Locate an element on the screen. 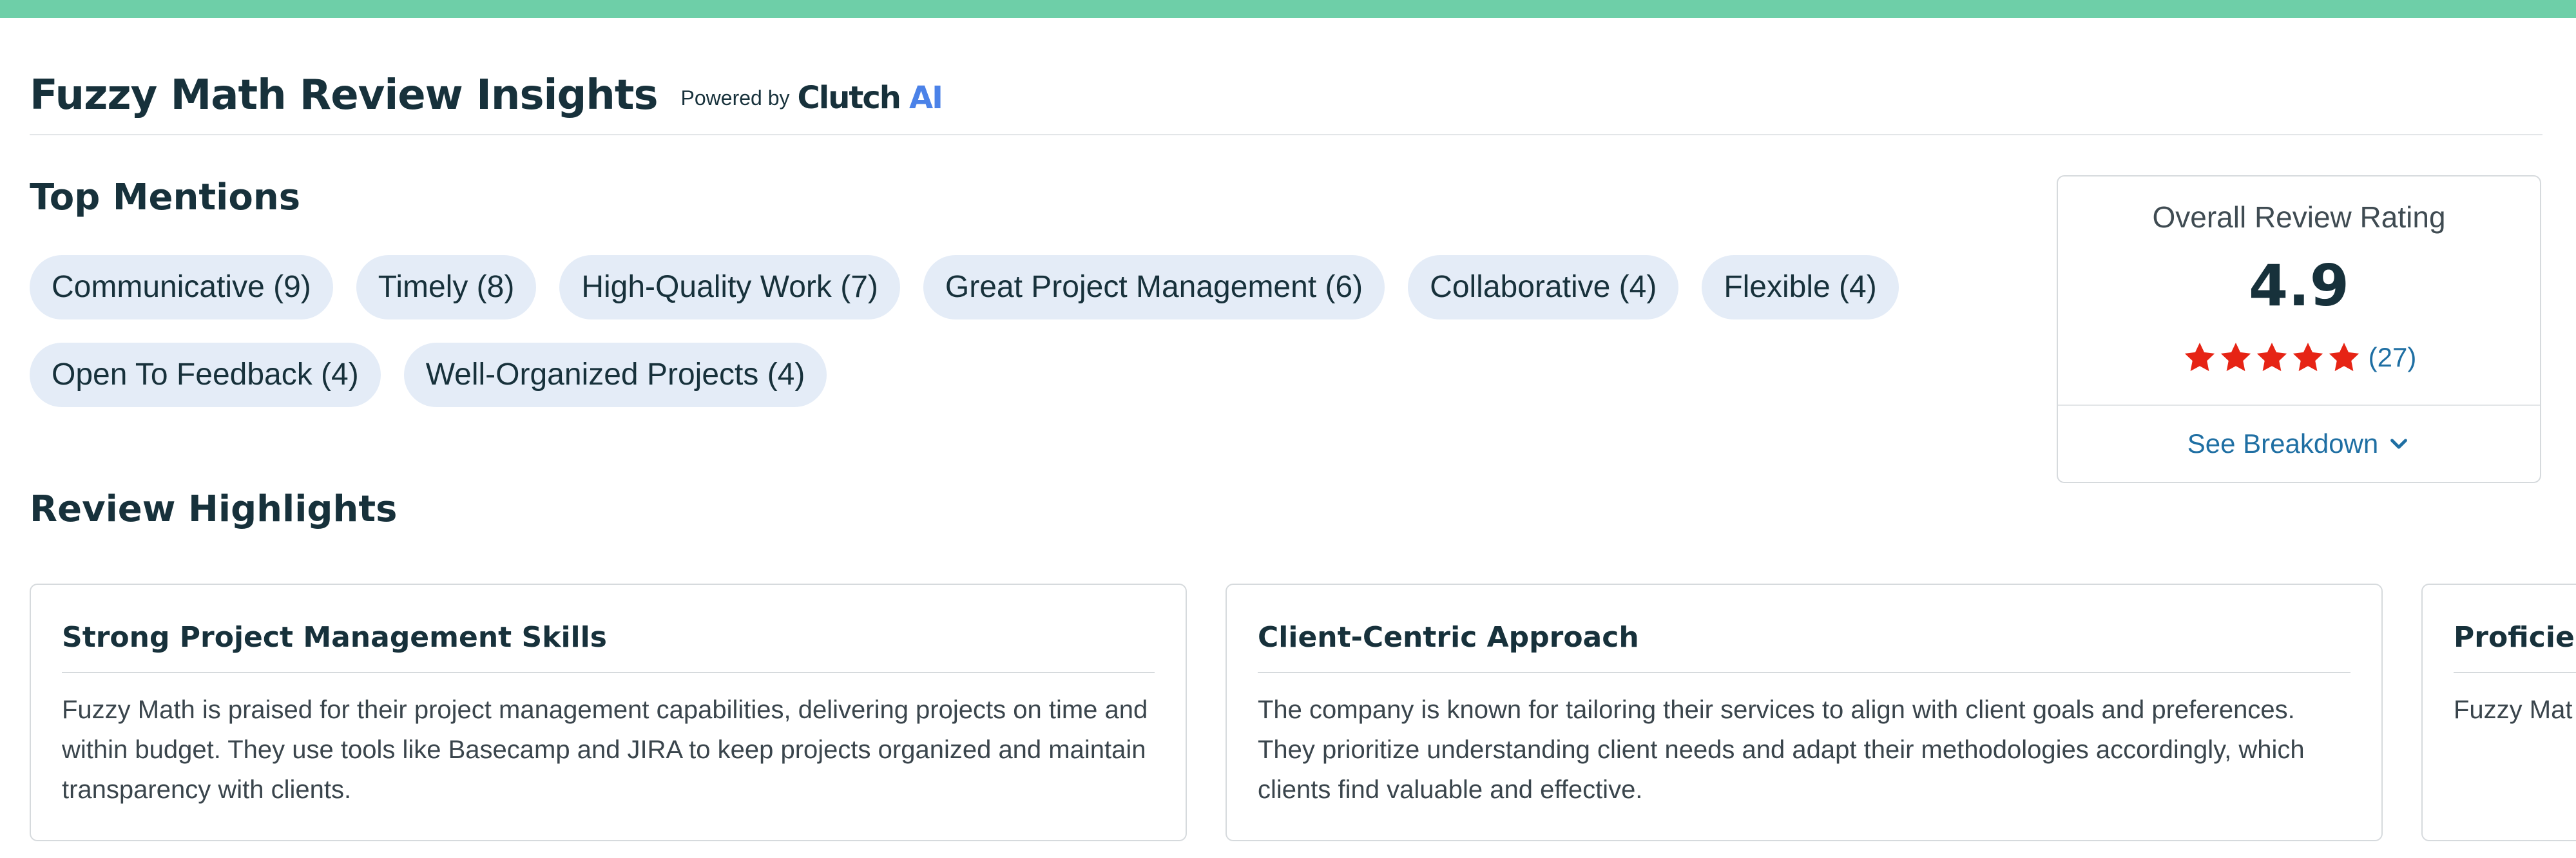 The height and width of the screenshot is (858, 2576). see-breakdown-label: See Breakdown is located at coordinates (2283, 443).